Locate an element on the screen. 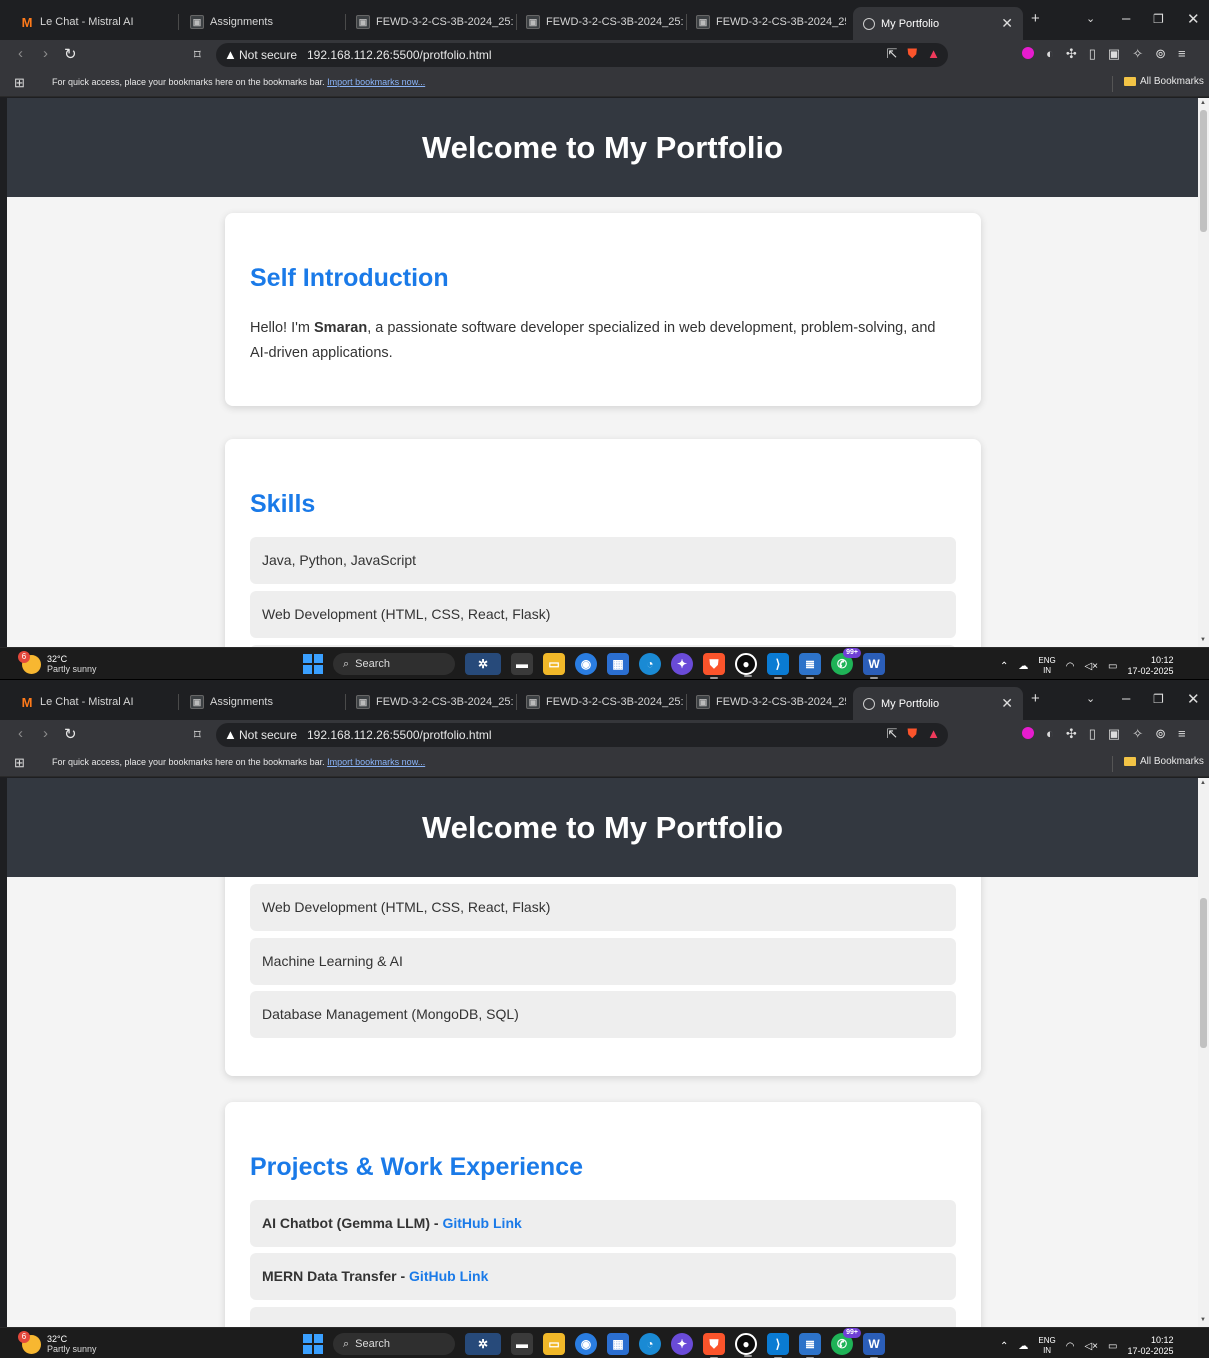  task-view-icon: ▬ is located at coordinates (522, 1344).